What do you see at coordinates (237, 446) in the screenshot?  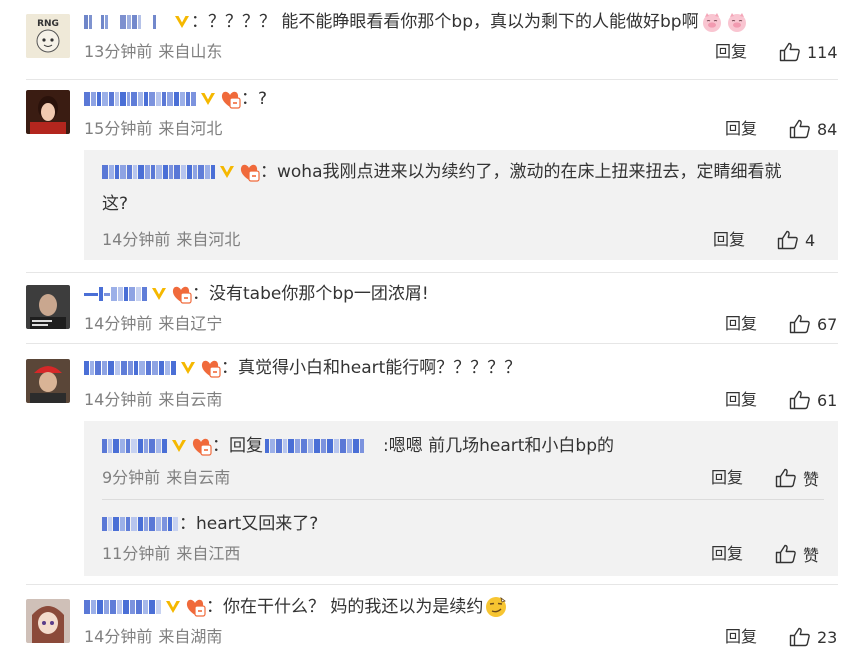 I see `sub-reply-prefix: ：回复` at bounding box center [237, 446].